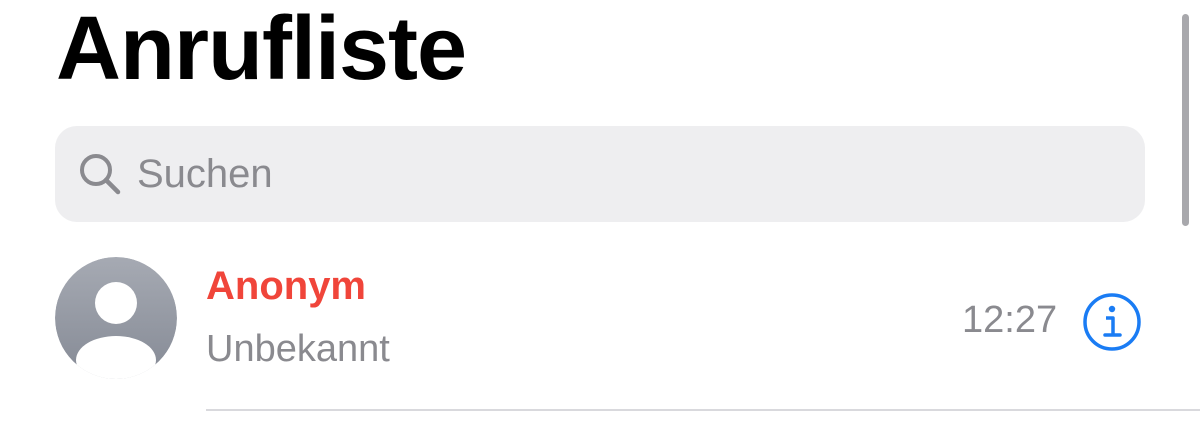  Describe the element at coordinates (703, 410) in the screenshot. I see `row-divider` at that location.